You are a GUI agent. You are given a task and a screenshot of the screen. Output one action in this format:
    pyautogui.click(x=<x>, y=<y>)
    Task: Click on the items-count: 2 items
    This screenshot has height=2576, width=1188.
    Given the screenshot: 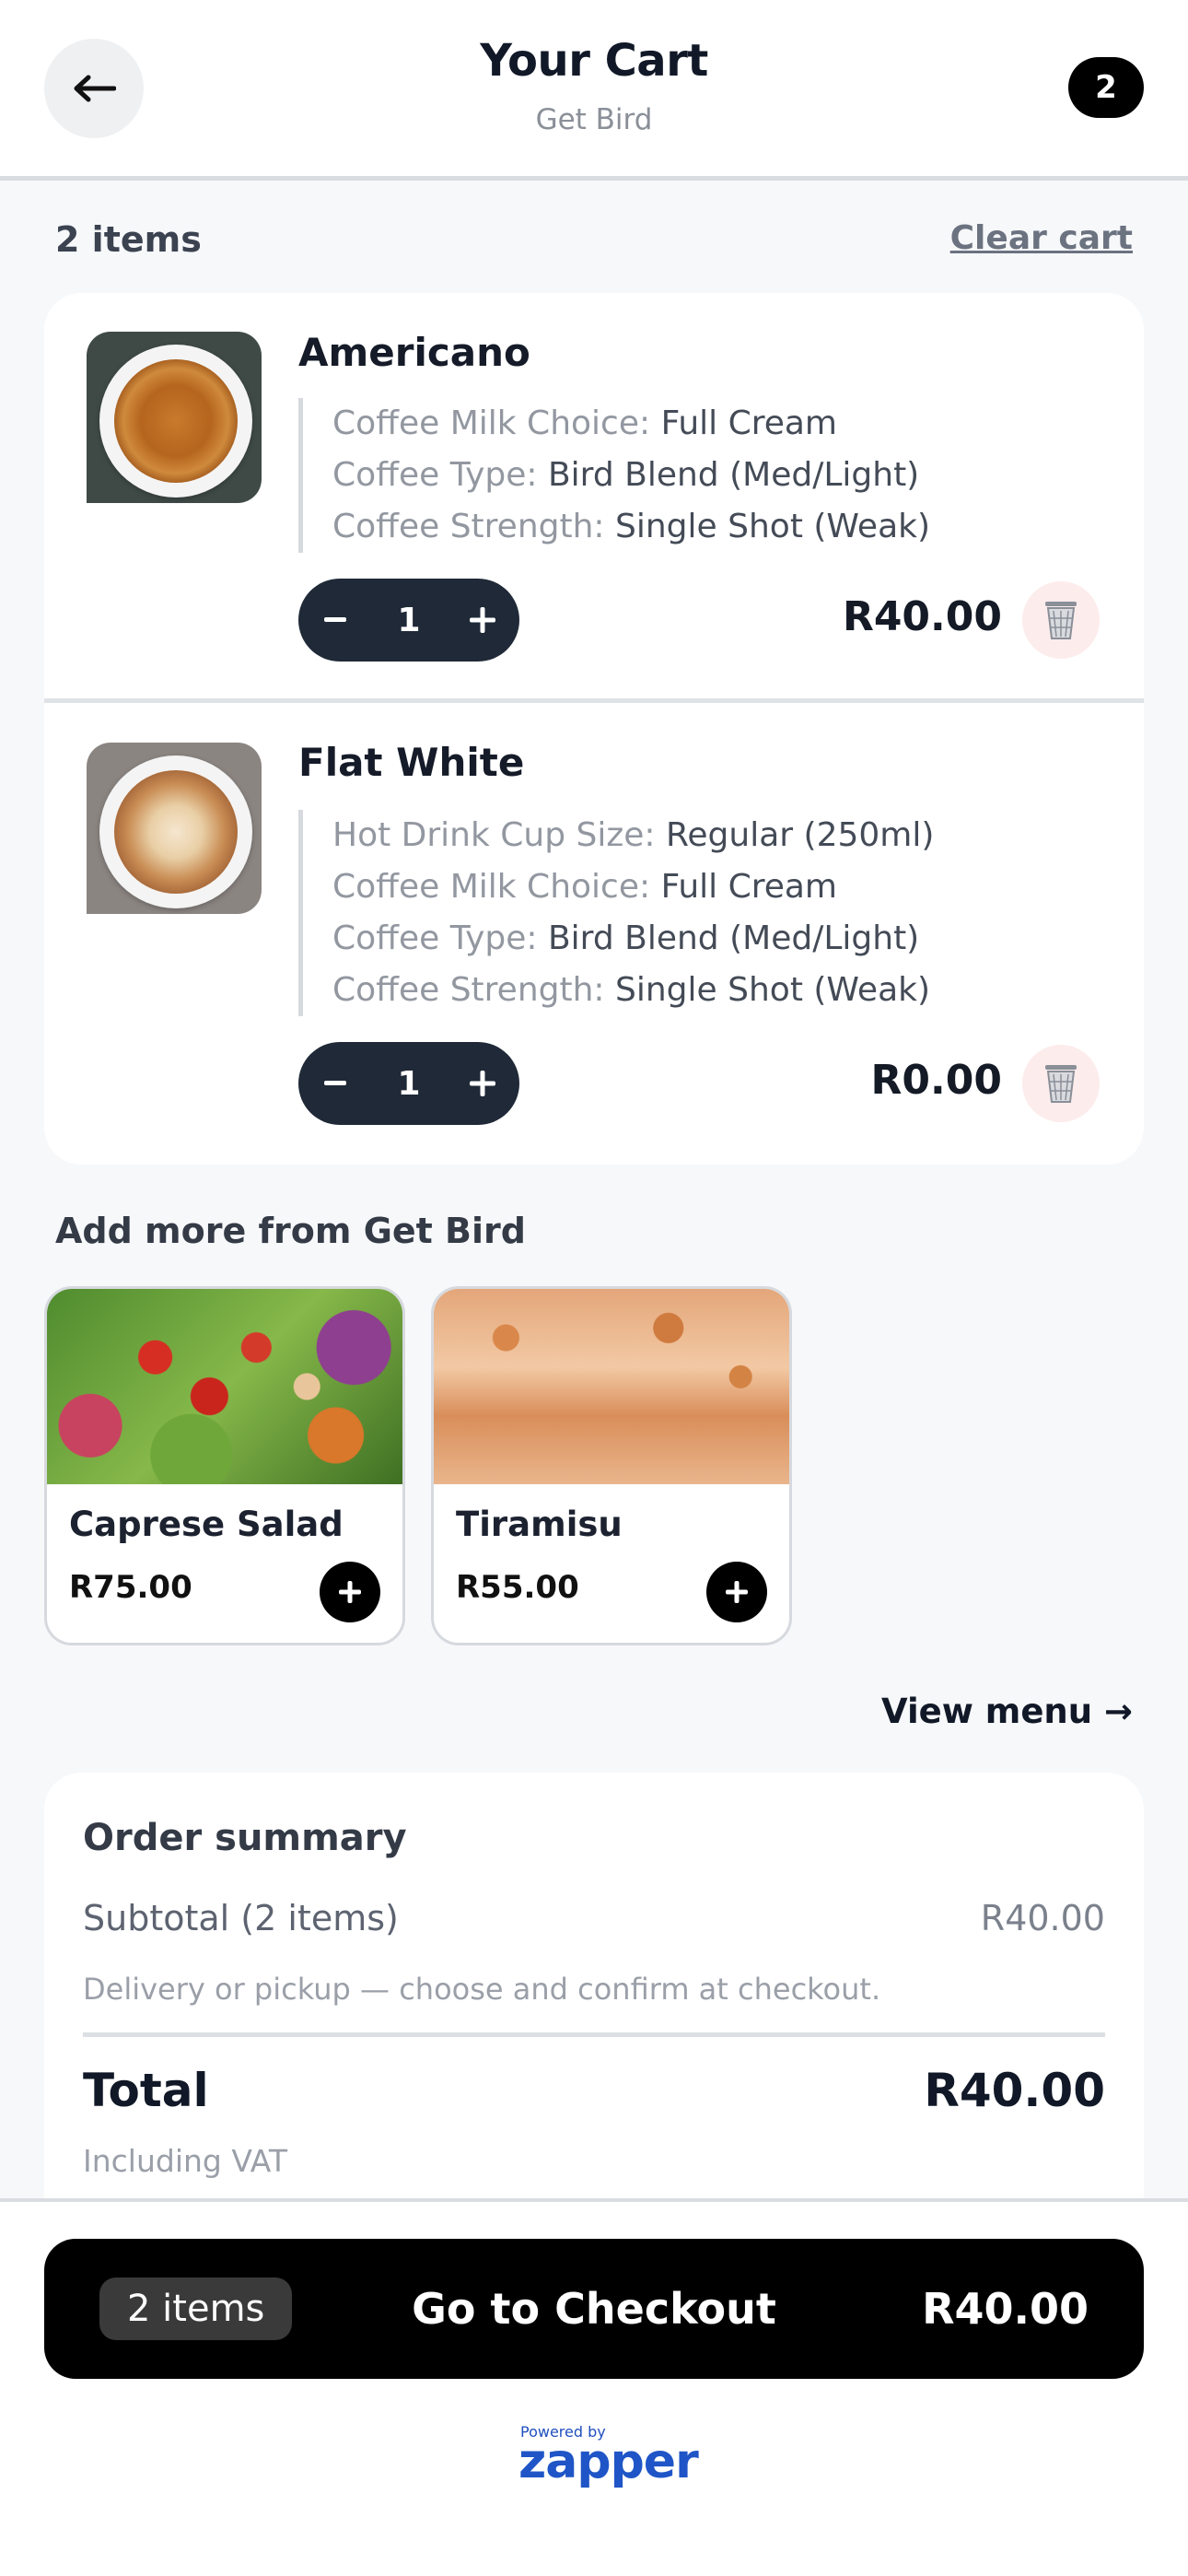 What is the action you would take?
    pyautogui.click(x=128, y=239)
    